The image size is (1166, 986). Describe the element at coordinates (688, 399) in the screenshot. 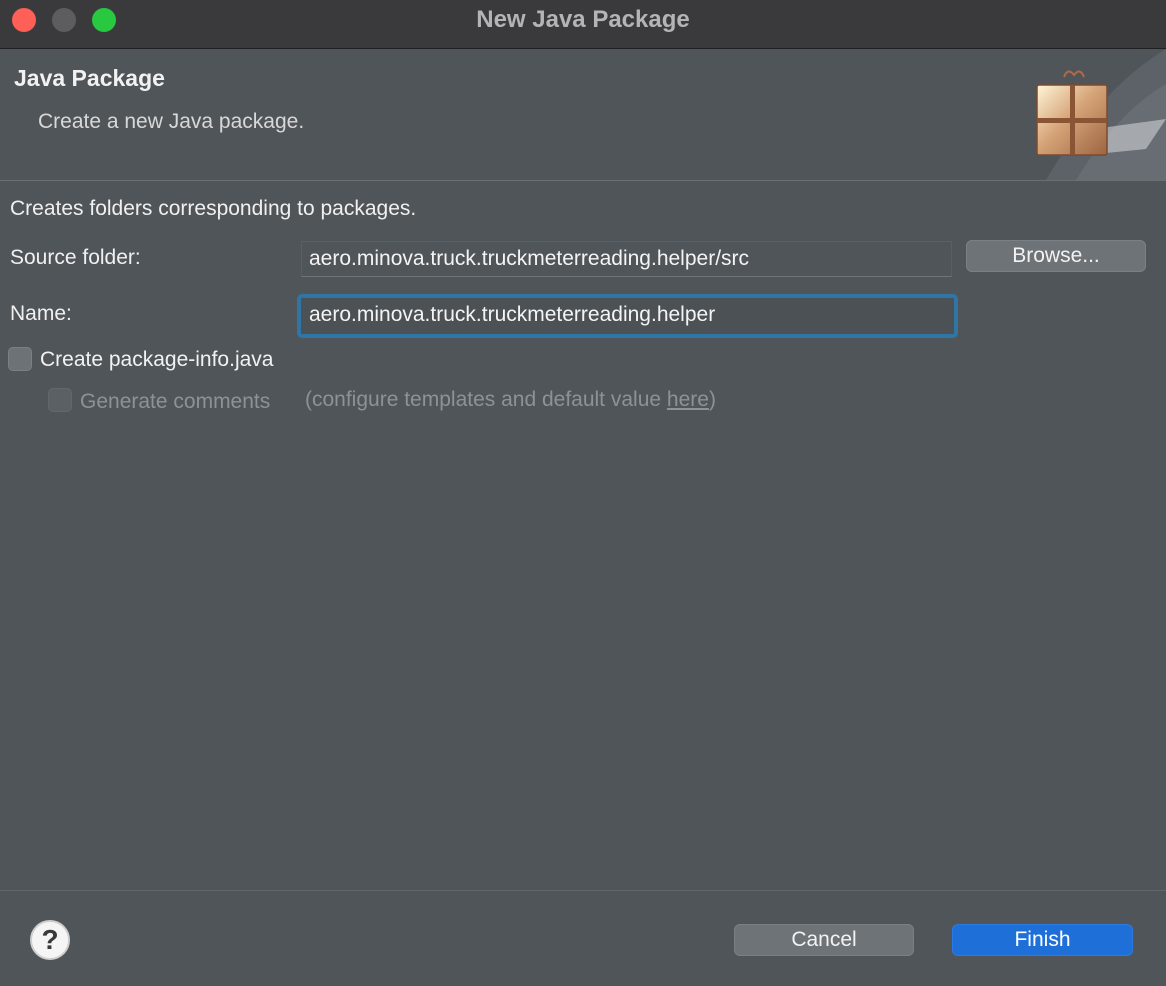

I see `configure-templates-link: here` at that location.